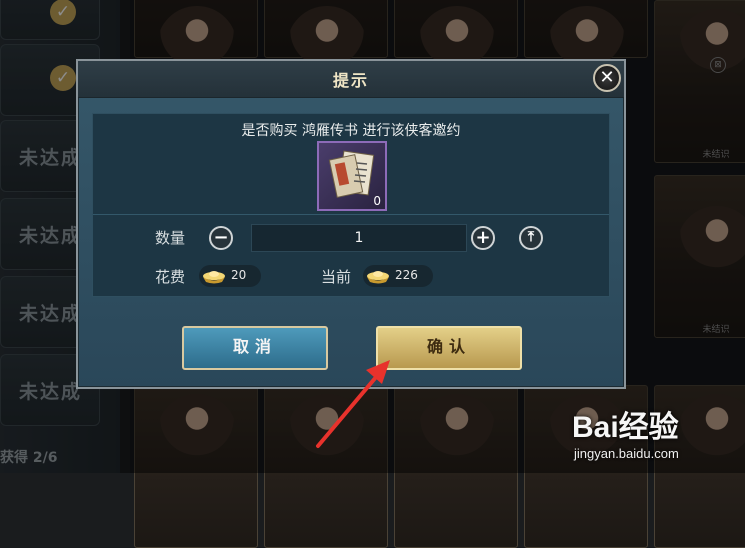 The image size is (745, 548). I want to click on current-display: 226, so click(398, 276).